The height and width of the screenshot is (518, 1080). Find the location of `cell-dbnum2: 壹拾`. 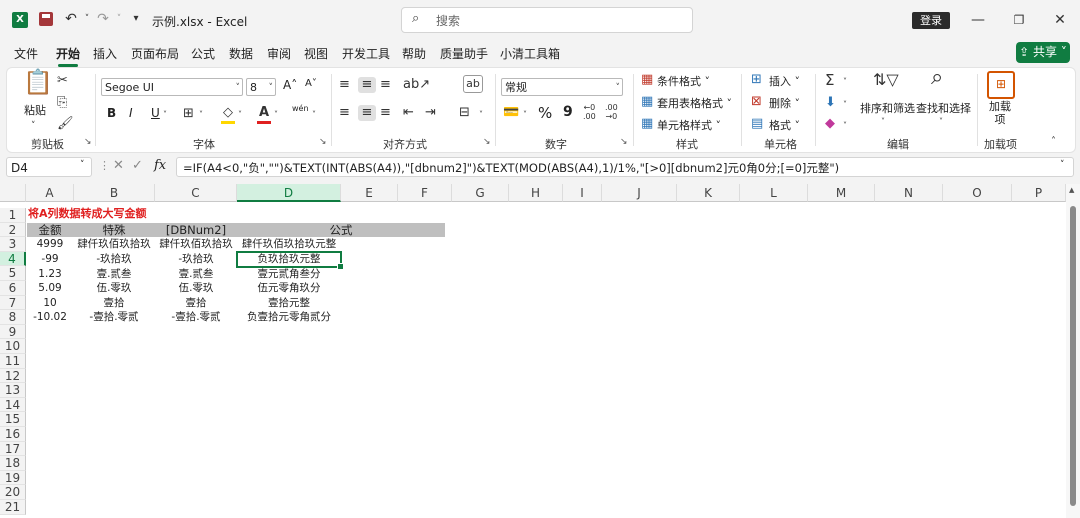

cell-dbnum2: 壹拾 is located at coordinates (196, 303).